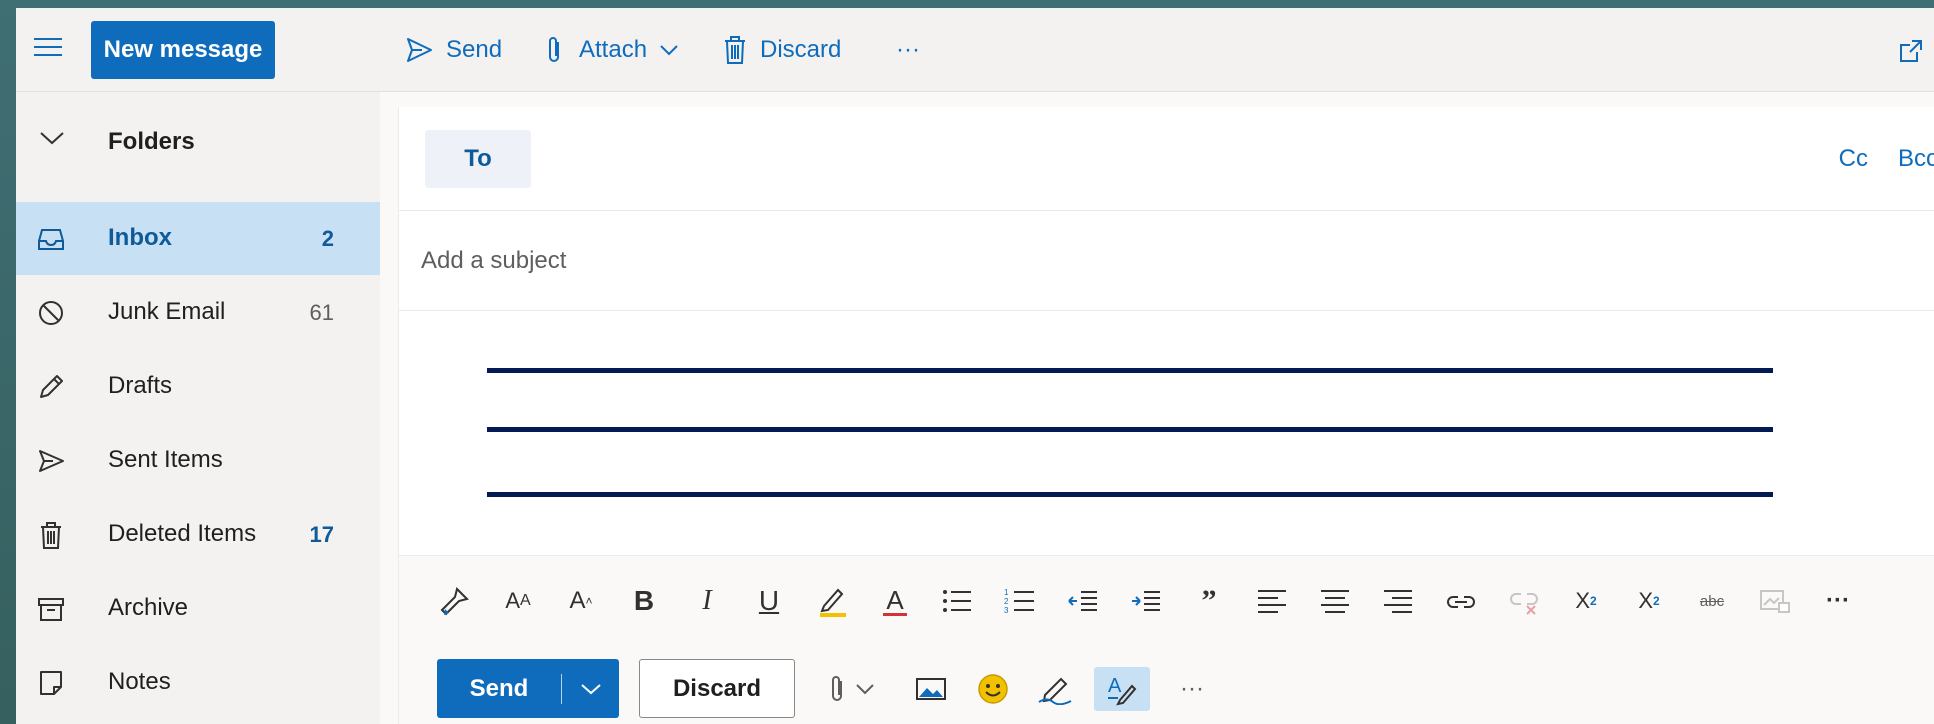 Image resolution: width=1934 pixels, height=724 pixels. Describe the element at coordinates (327, 238) in the screenshot. I see `unread-count: 2` at that location.